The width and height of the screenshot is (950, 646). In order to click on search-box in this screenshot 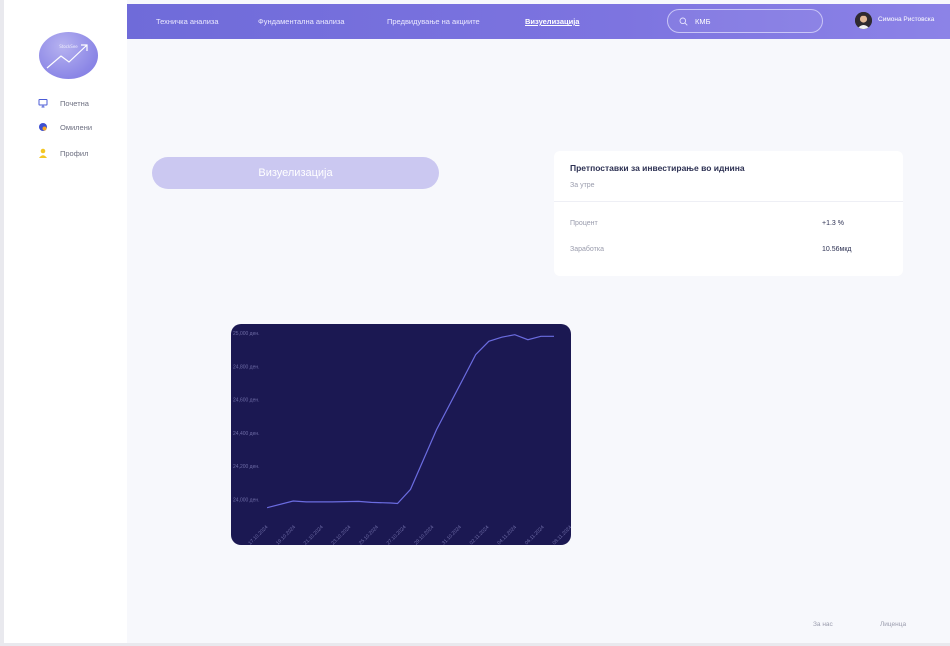, I will do `click(745, 21)`.